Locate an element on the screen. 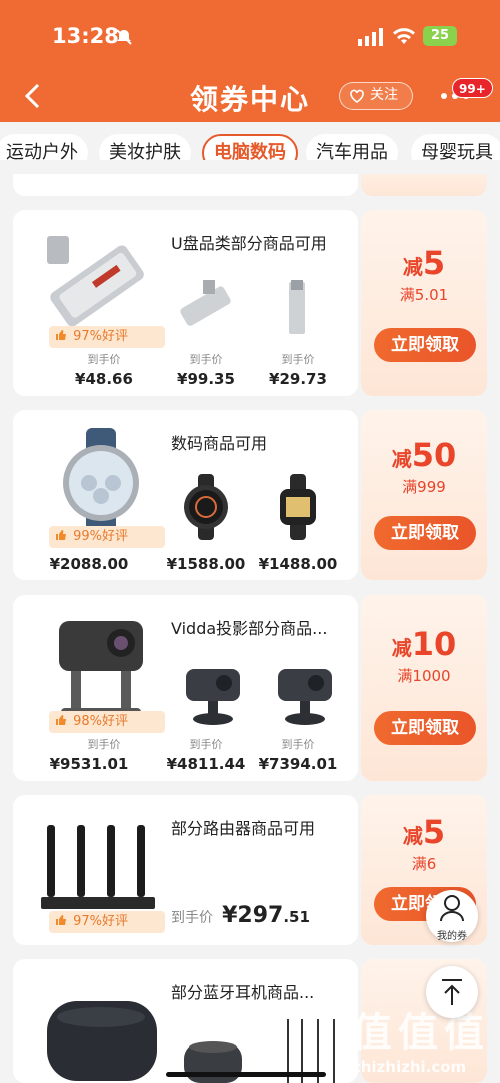  status-bar: 13:28 25 is located at coordinates (250, 39).